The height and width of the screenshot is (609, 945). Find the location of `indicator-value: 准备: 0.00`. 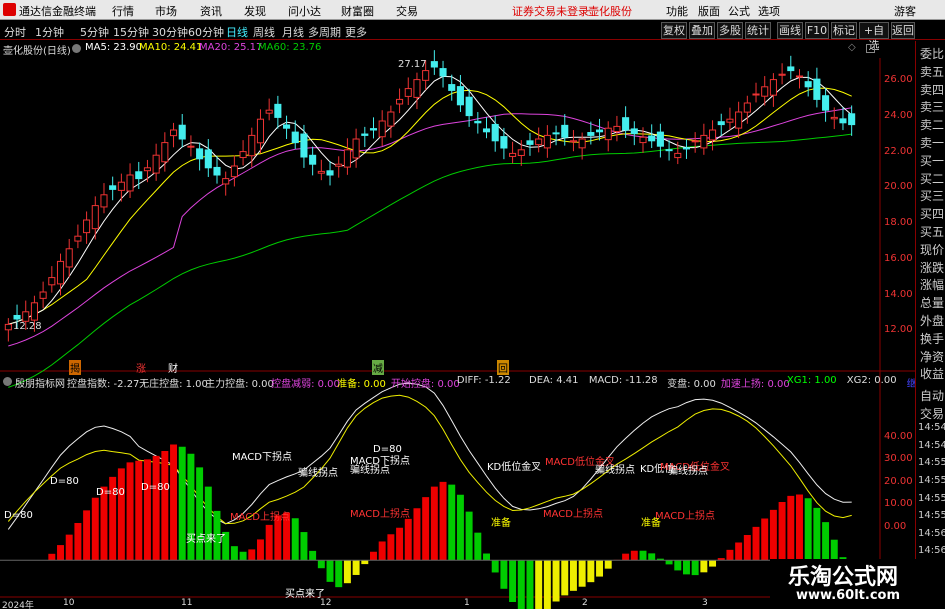

indicator-value: 准备: 0.00 is located at coordinates (361, 384).